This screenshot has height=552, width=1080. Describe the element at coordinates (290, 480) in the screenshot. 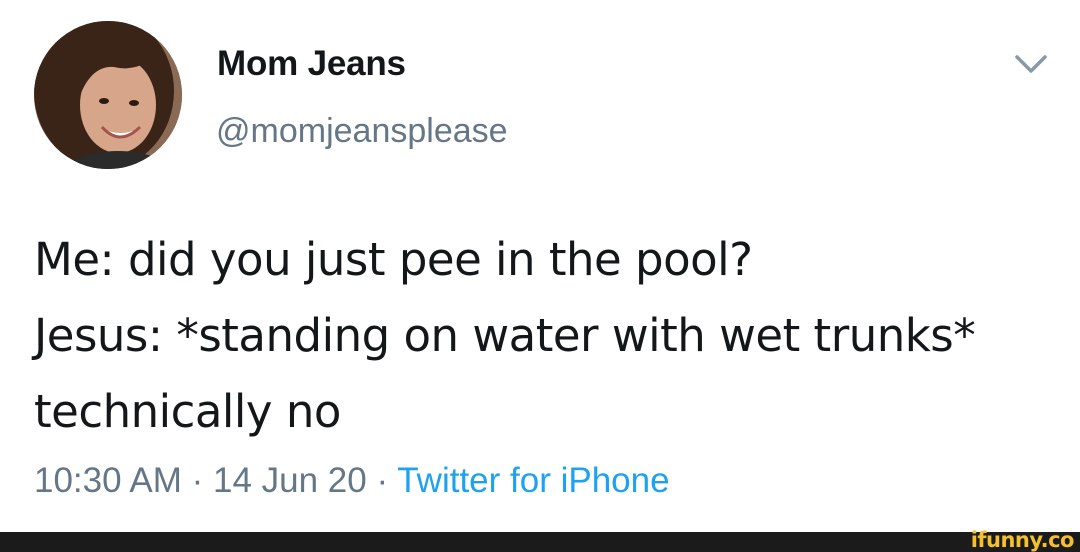

I see `tweet-date: 14 Jun 20` at that location.